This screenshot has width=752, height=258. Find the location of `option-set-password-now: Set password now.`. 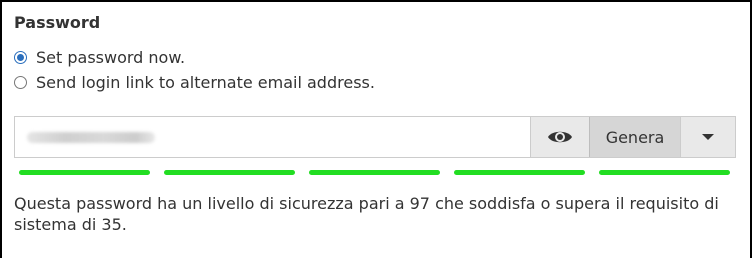

option-set-password-now: Set password now. is located at coordinates (99, 57).